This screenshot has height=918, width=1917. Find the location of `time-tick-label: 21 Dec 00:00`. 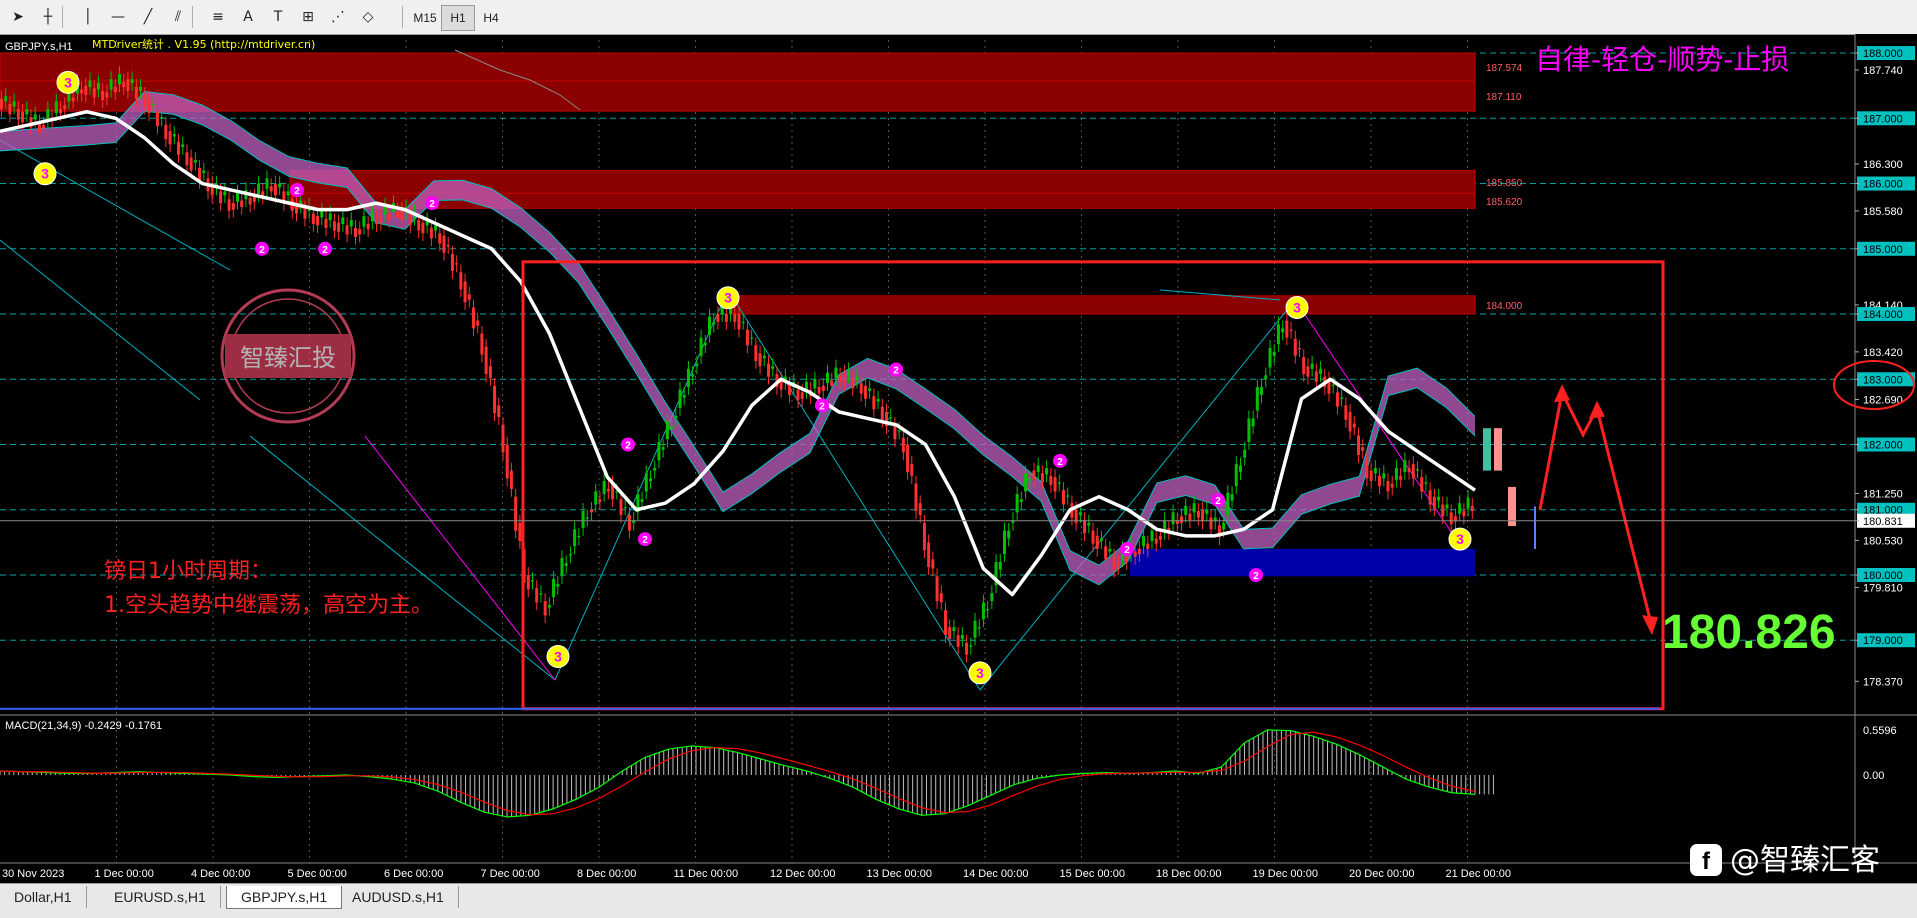

time-tick-label: 21 Dec 00:00 is located at coordinates (1478, 874).